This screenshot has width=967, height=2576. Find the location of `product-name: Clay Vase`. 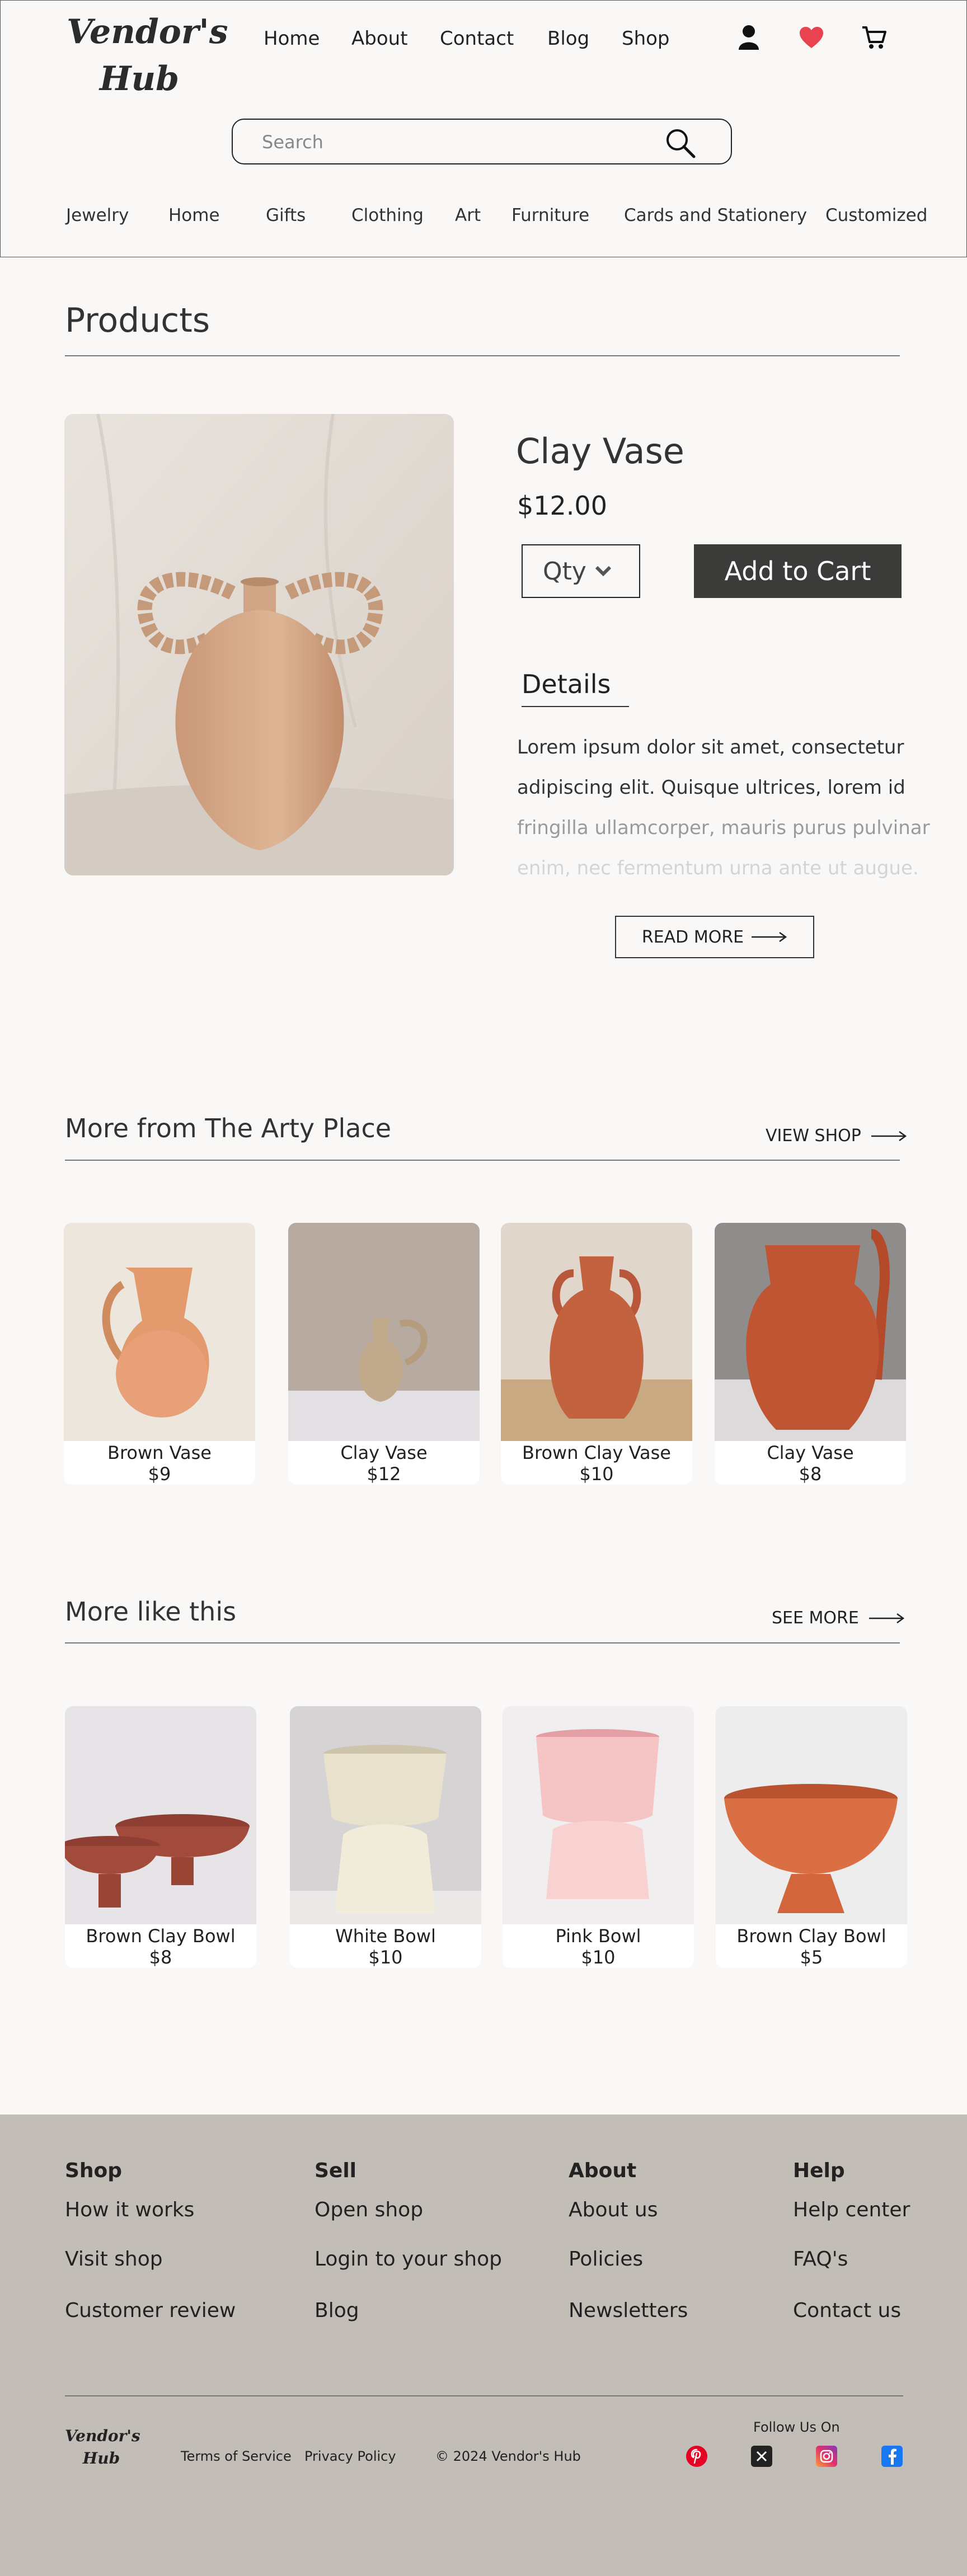

product-name: Clay Vase is located at coordinates (384, 1452).